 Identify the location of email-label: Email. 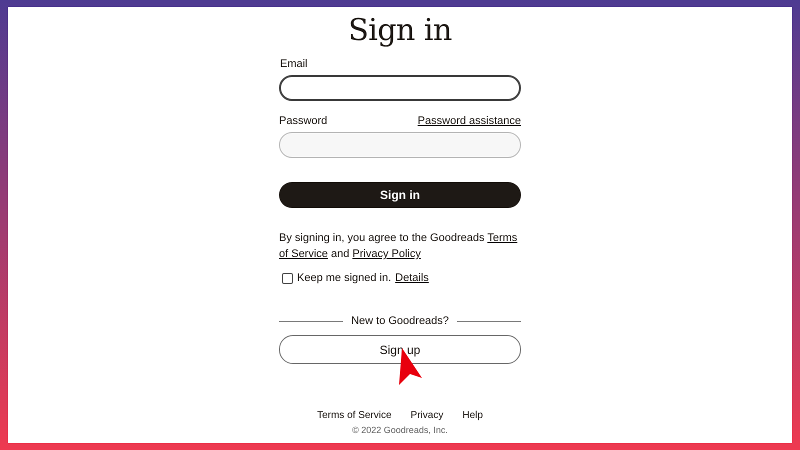
(294, 64).